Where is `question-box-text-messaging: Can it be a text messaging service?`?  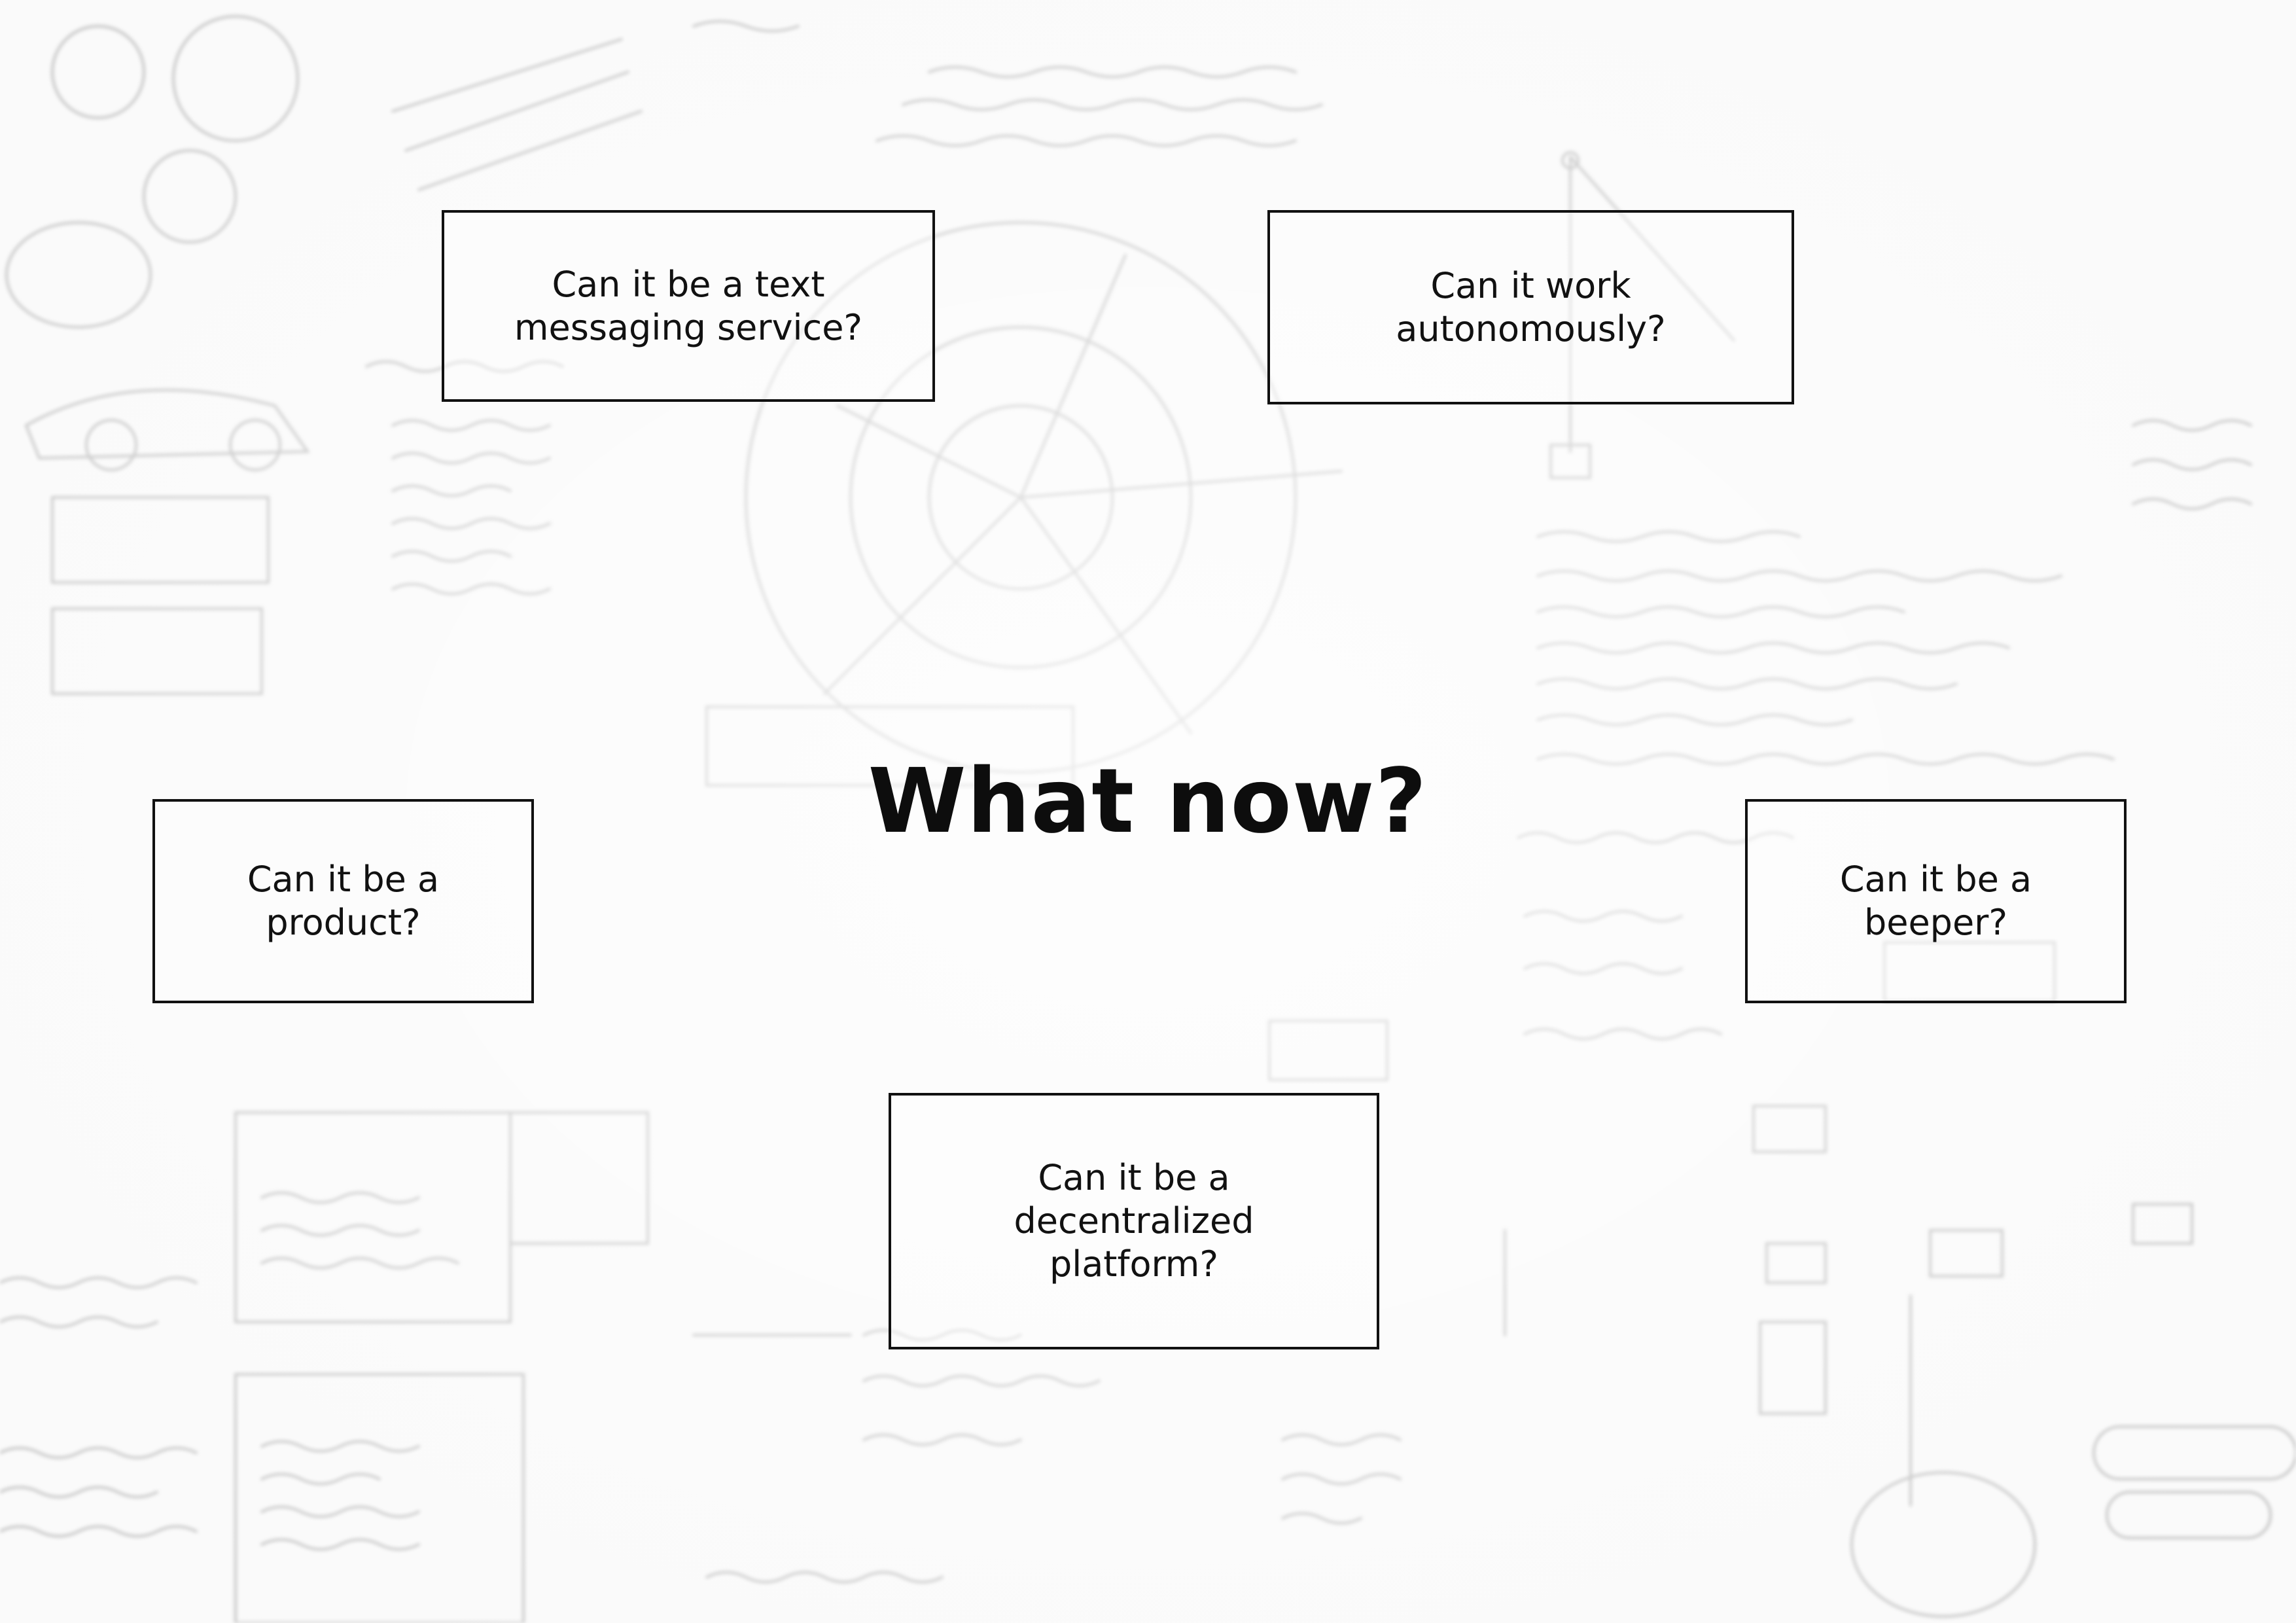
question-box-text-messaging: Can it be a text messaging service? is located at coordinates (689, 306).